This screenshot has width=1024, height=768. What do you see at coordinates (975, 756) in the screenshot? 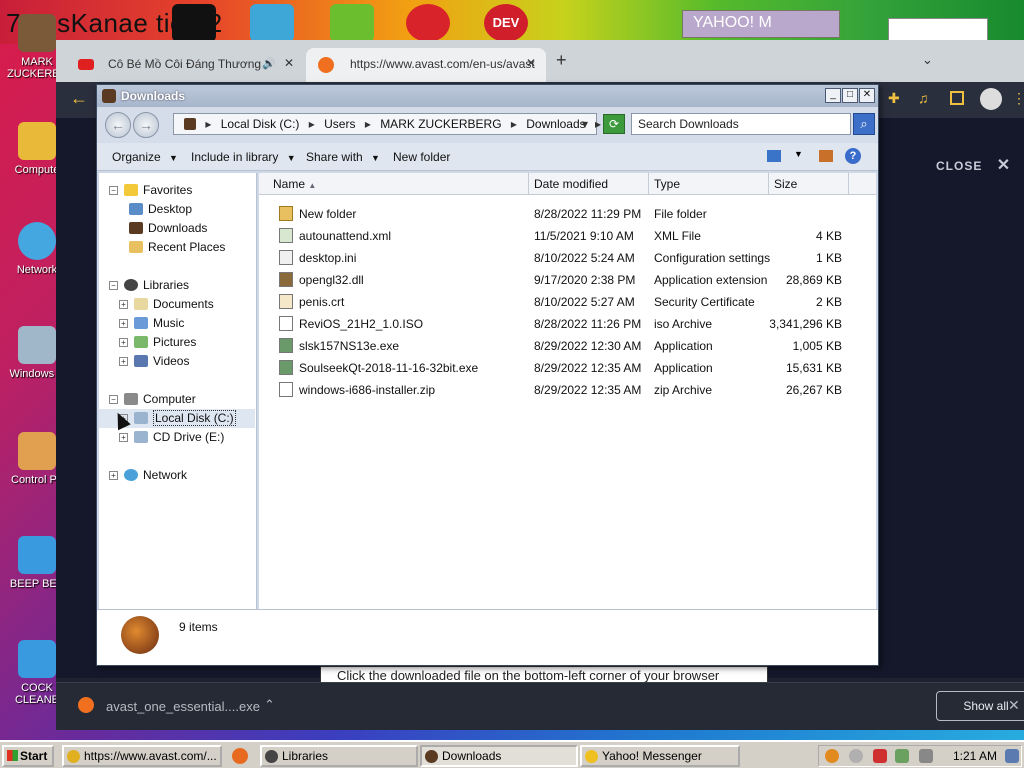
I see `clock: 1:21 AM` at bounding box center [975, 756].